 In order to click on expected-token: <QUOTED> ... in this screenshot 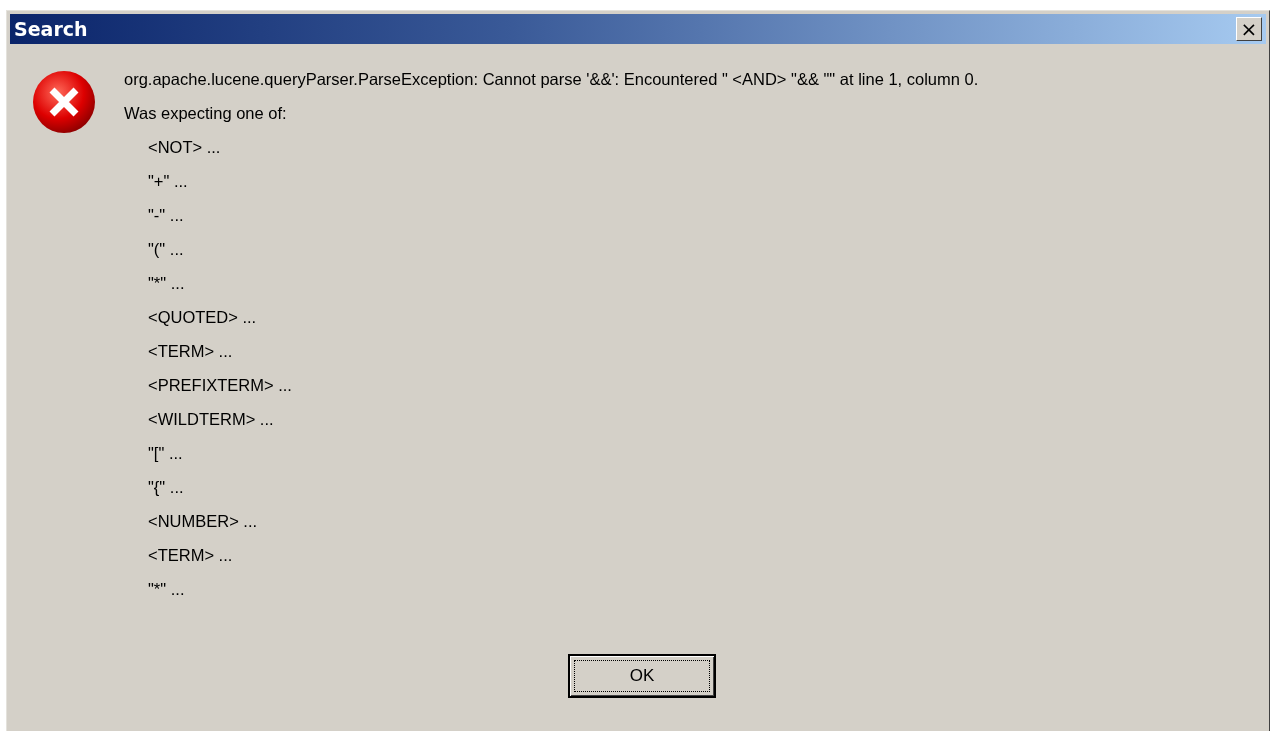, I will do `click(202, 317)`.